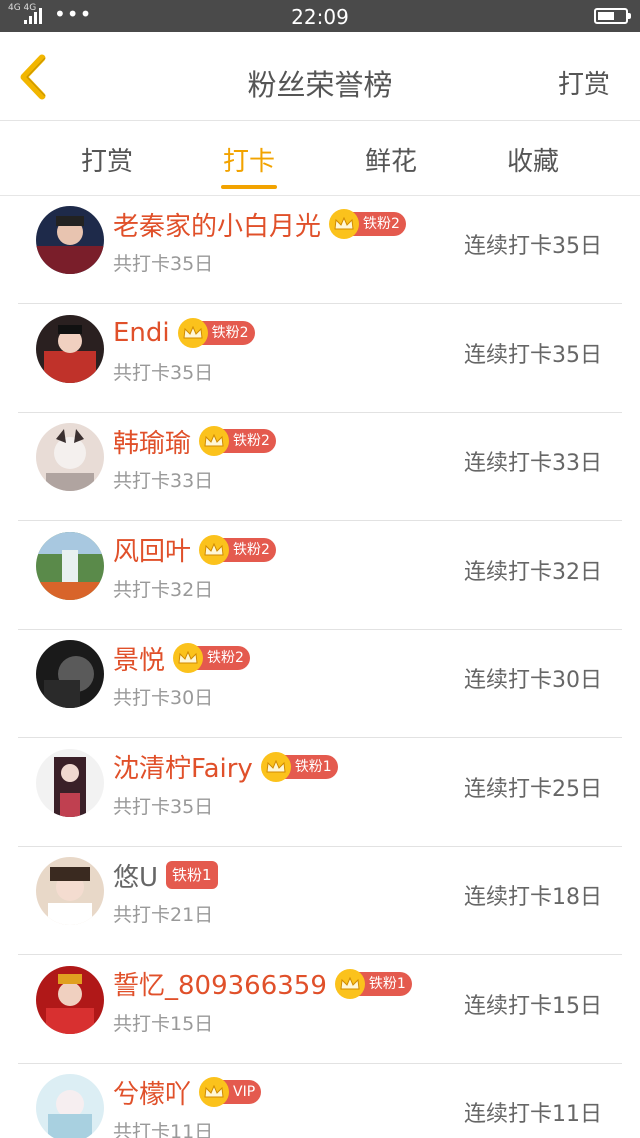 The width and height of the screenshot is (640, 1138). Describe the element at coordinates (320, 684) in the screenshot. I see `list-item: 景悦 铁粉2 共打卡30日 连续打卡30日` at that location.